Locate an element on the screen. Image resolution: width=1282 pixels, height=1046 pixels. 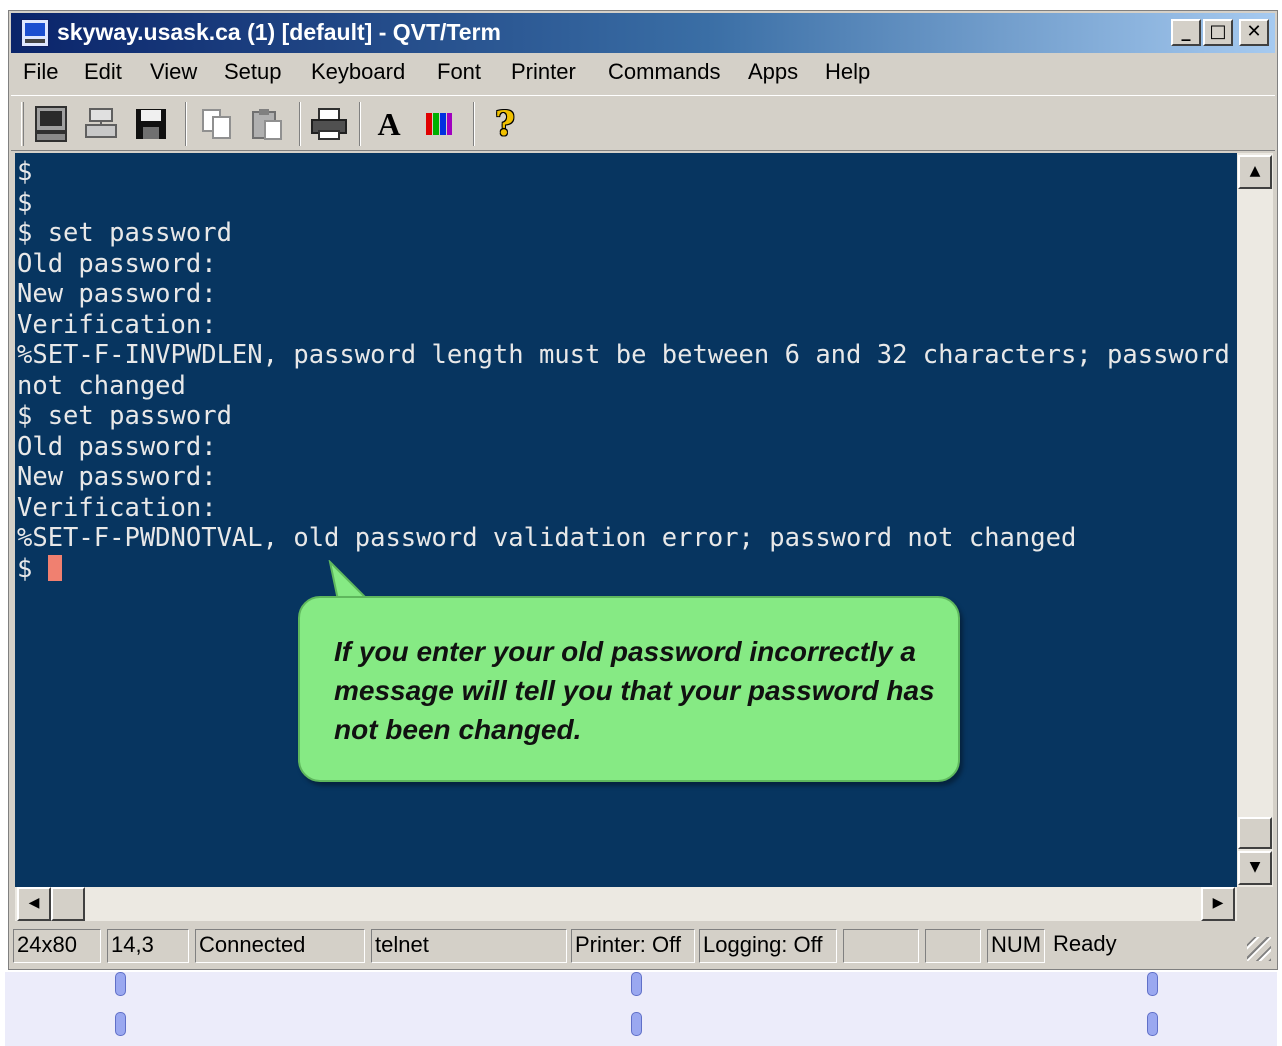
callout-pointer is located at coordinates (349, 580).